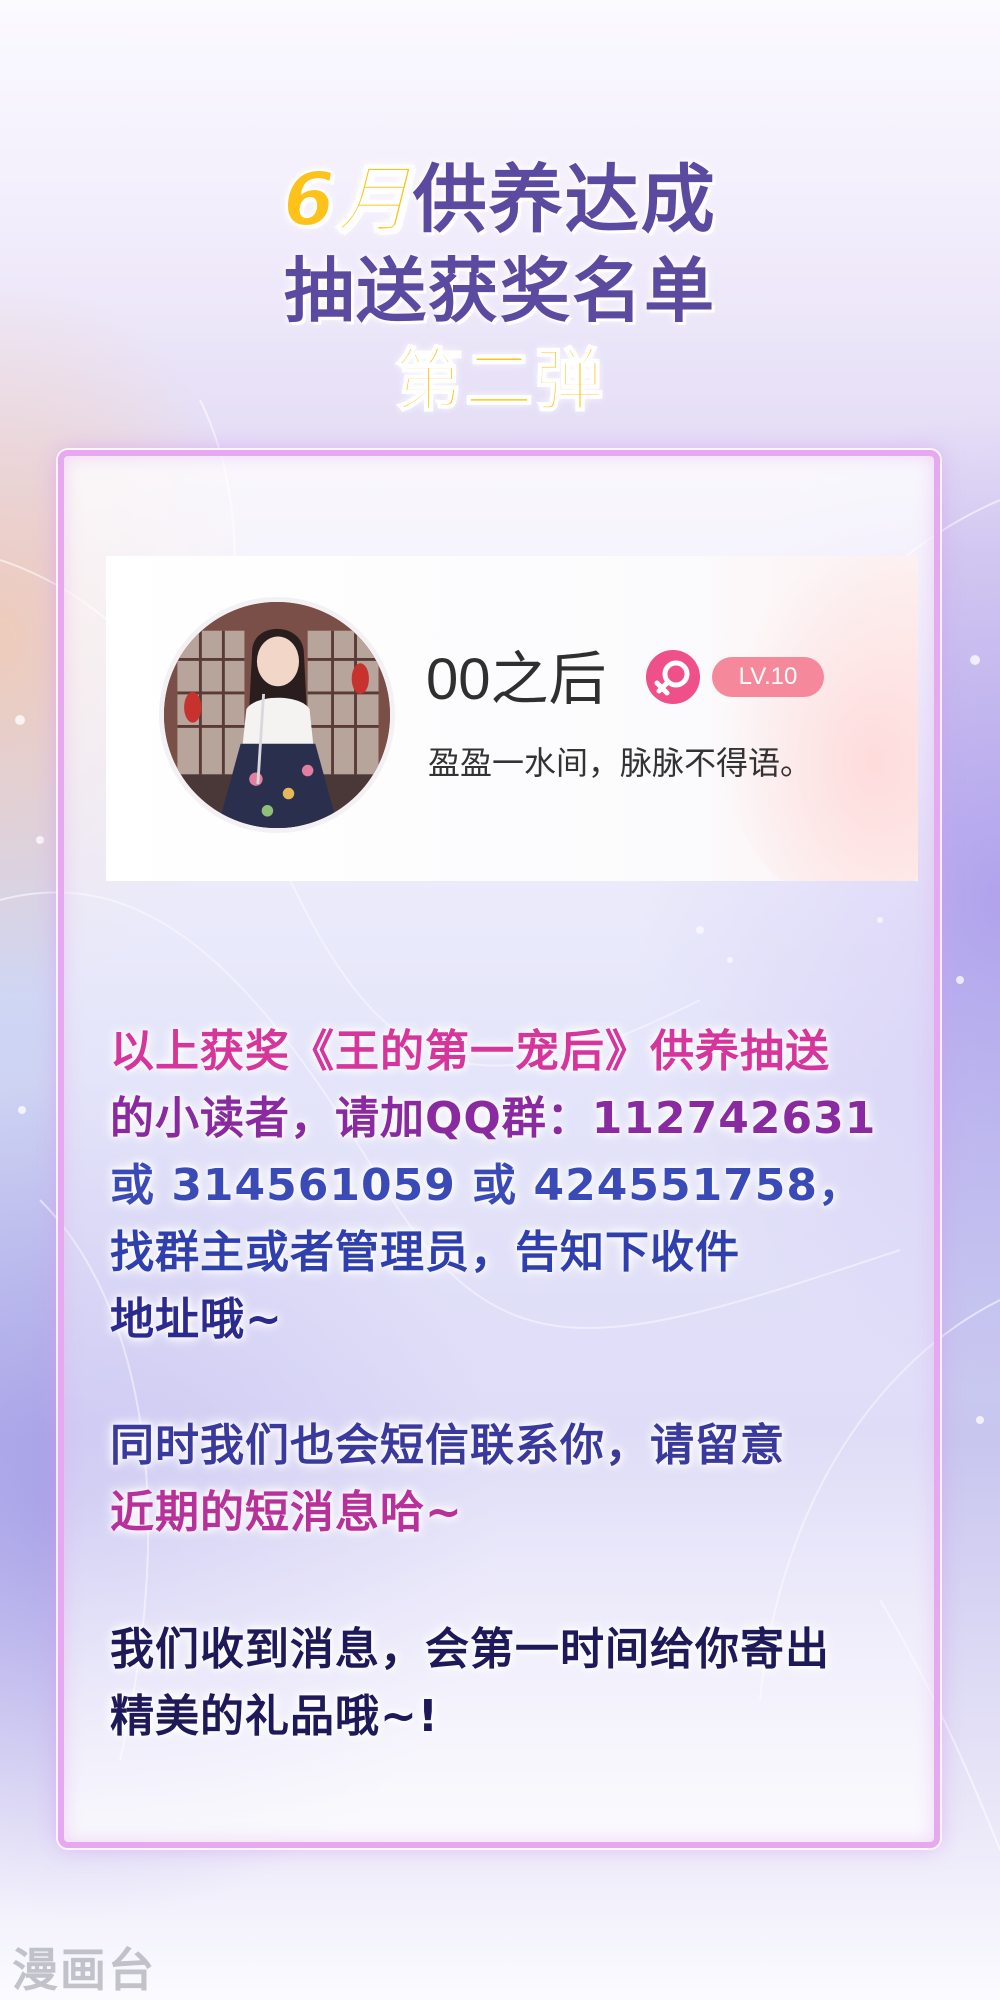  I want to click on notice-line: 我们收到消息，会第一时间给你寄出, so click(470, 1649).